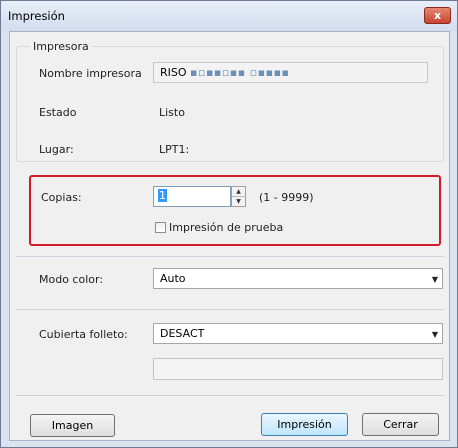  I want to click on window-title: Impresión, so click(36, 16).